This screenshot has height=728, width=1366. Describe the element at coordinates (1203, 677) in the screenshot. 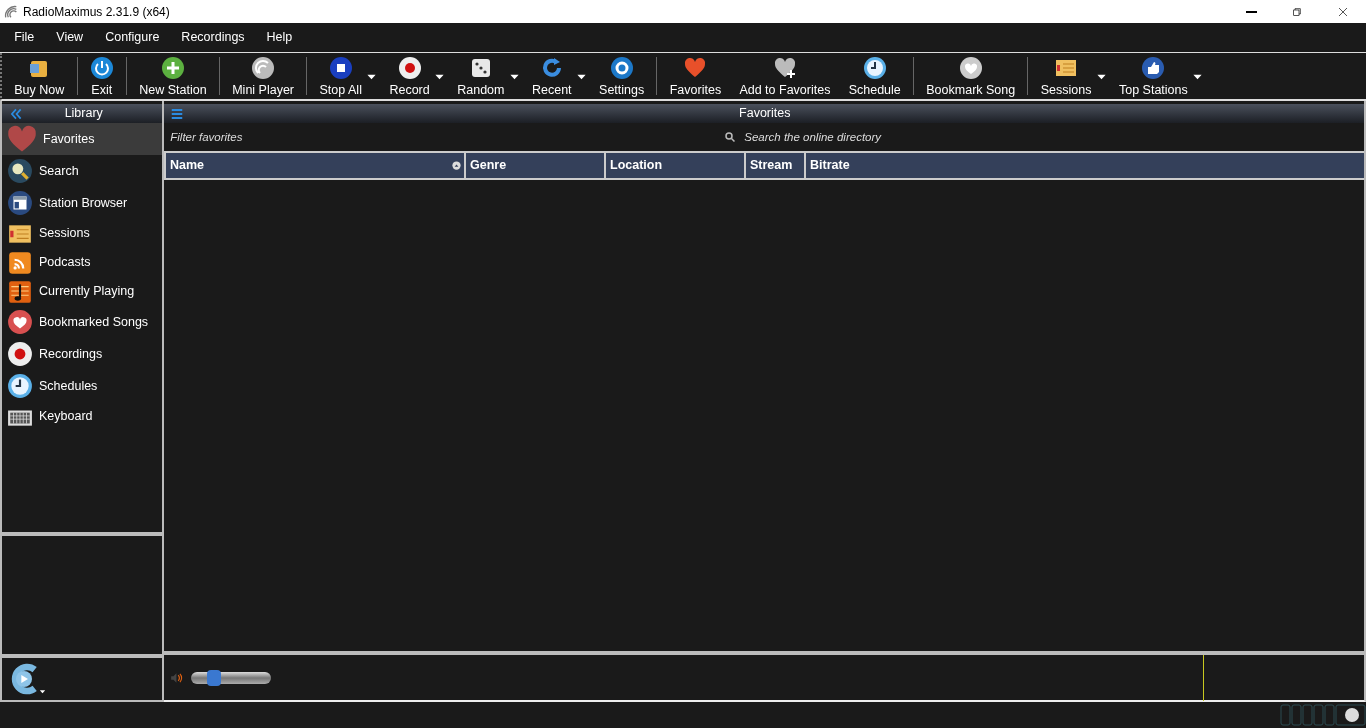

I see `time-marker` at that location.